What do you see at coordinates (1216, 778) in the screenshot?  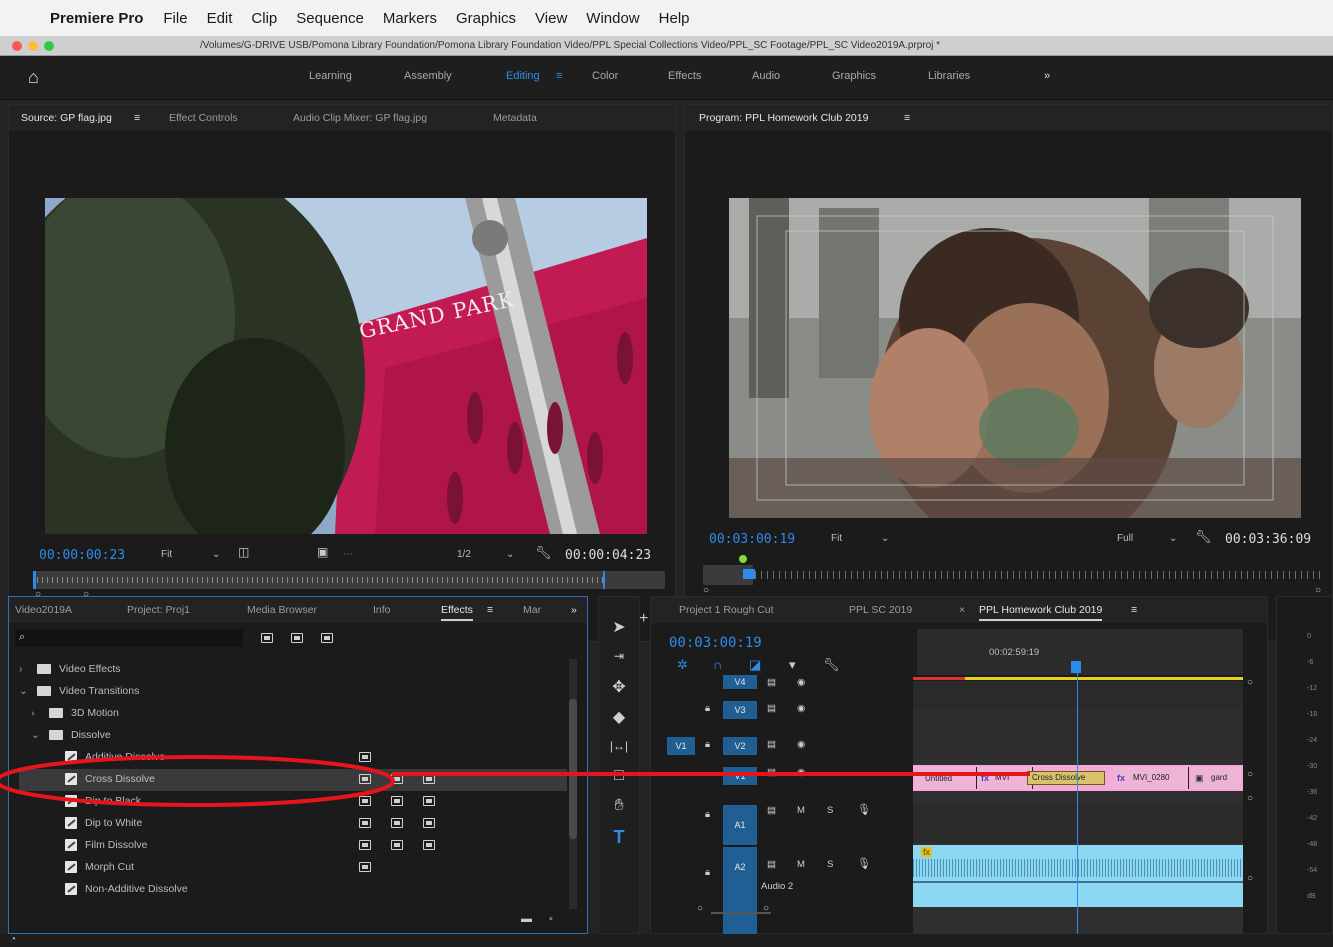 I see `clip-gard: ▣ gard` at bounding box center [1216, 778].